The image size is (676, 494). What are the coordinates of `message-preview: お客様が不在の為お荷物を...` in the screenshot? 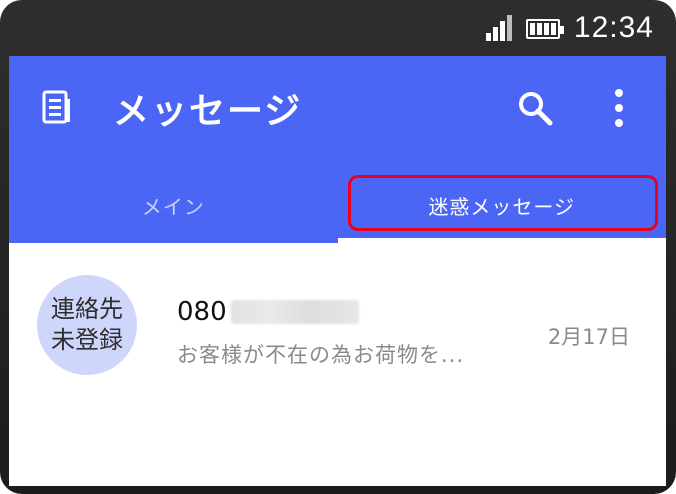 It's located at (321, 355).